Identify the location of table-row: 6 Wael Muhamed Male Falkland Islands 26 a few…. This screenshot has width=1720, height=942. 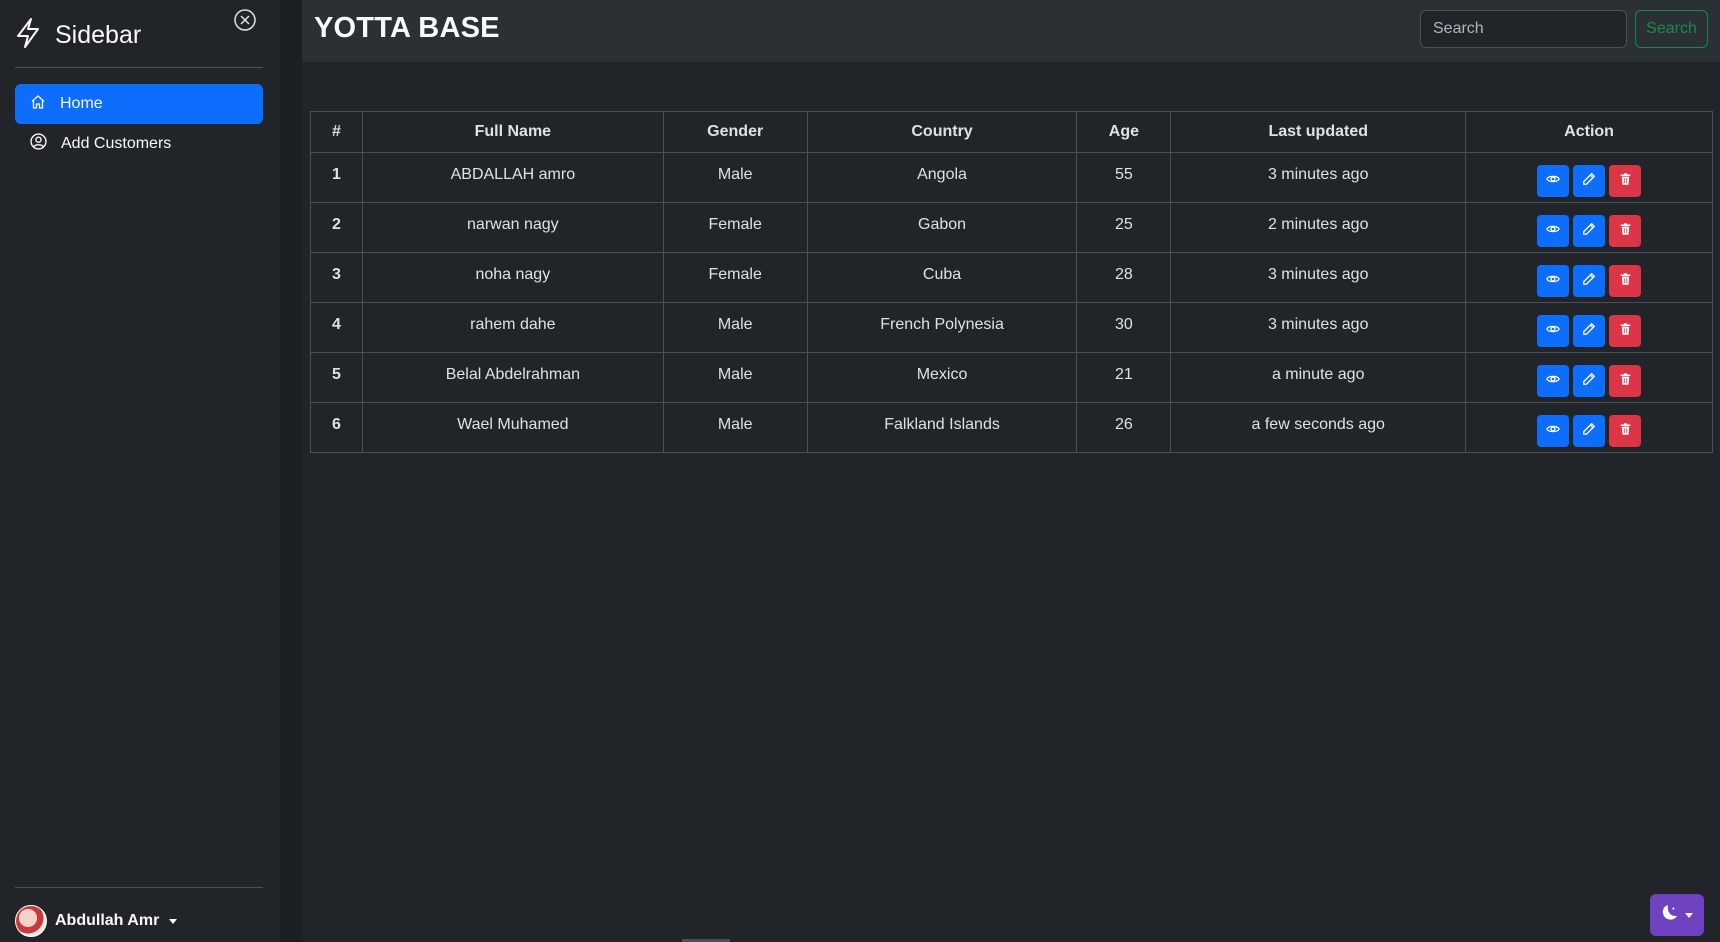
(1011, 427).